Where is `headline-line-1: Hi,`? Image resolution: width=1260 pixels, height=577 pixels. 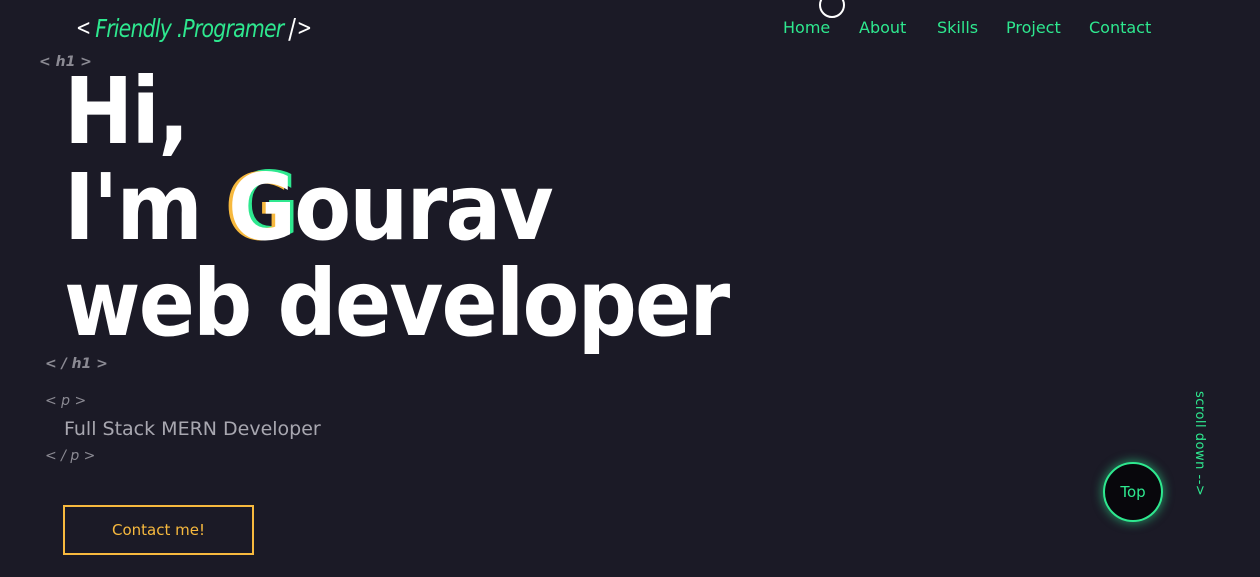
headline-line-1: Hi, is located at coordinates (127, 111).